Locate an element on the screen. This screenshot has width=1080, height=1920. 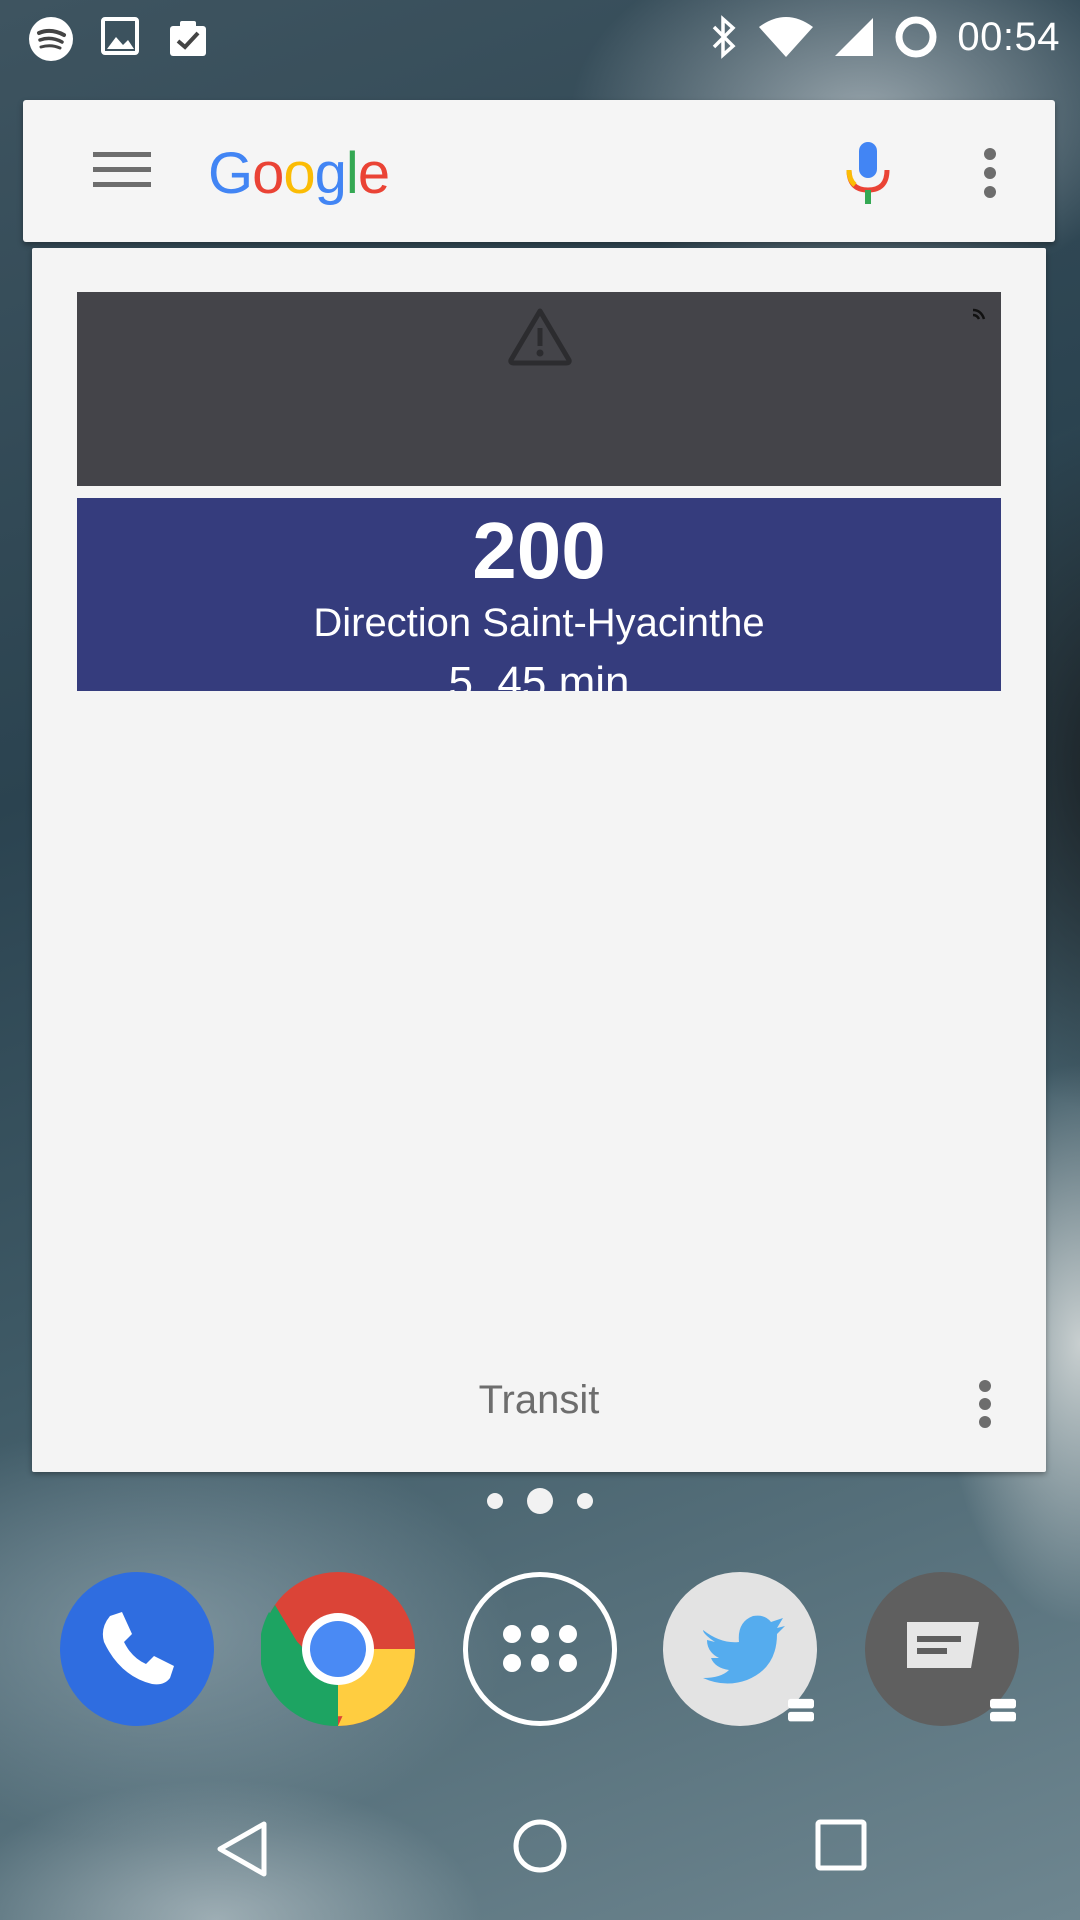
google-logo-letter: e is located at coordinates (373, 173).